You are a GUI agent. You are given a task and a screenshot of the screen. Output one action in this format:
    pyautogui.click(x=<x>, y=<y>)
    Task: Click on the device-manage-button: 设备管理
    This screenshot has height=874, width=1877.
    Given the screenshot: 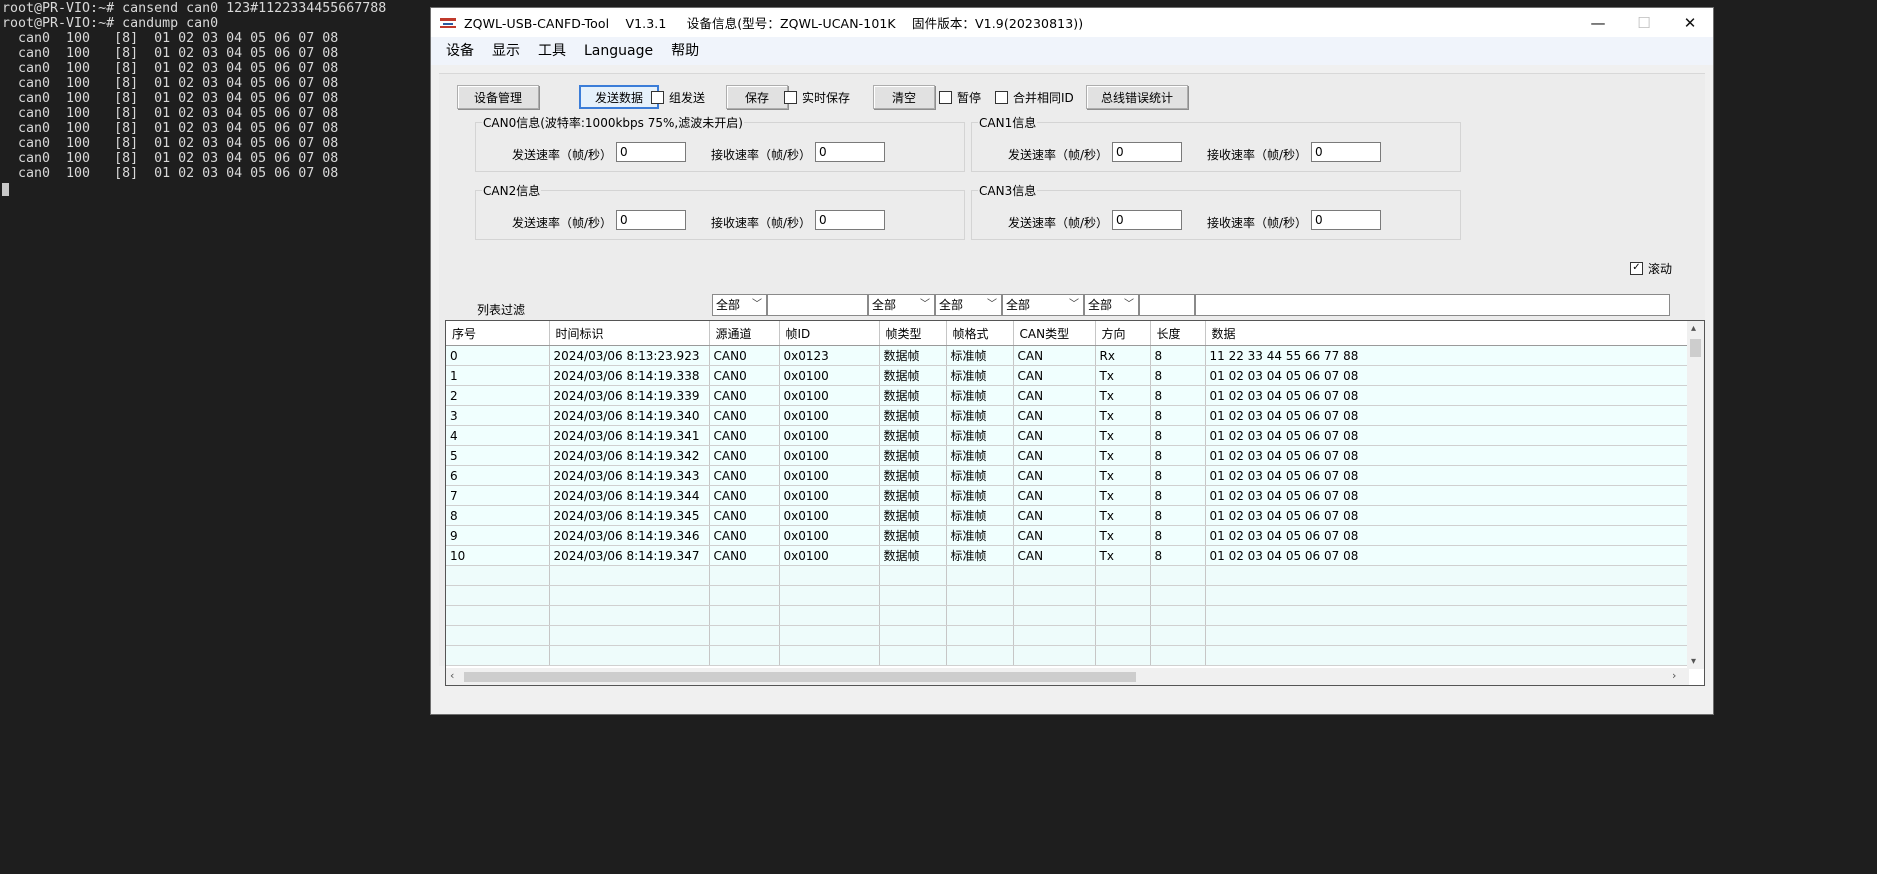 What is the action you would take?
    pyautogui.click(x=498, y=97)
    